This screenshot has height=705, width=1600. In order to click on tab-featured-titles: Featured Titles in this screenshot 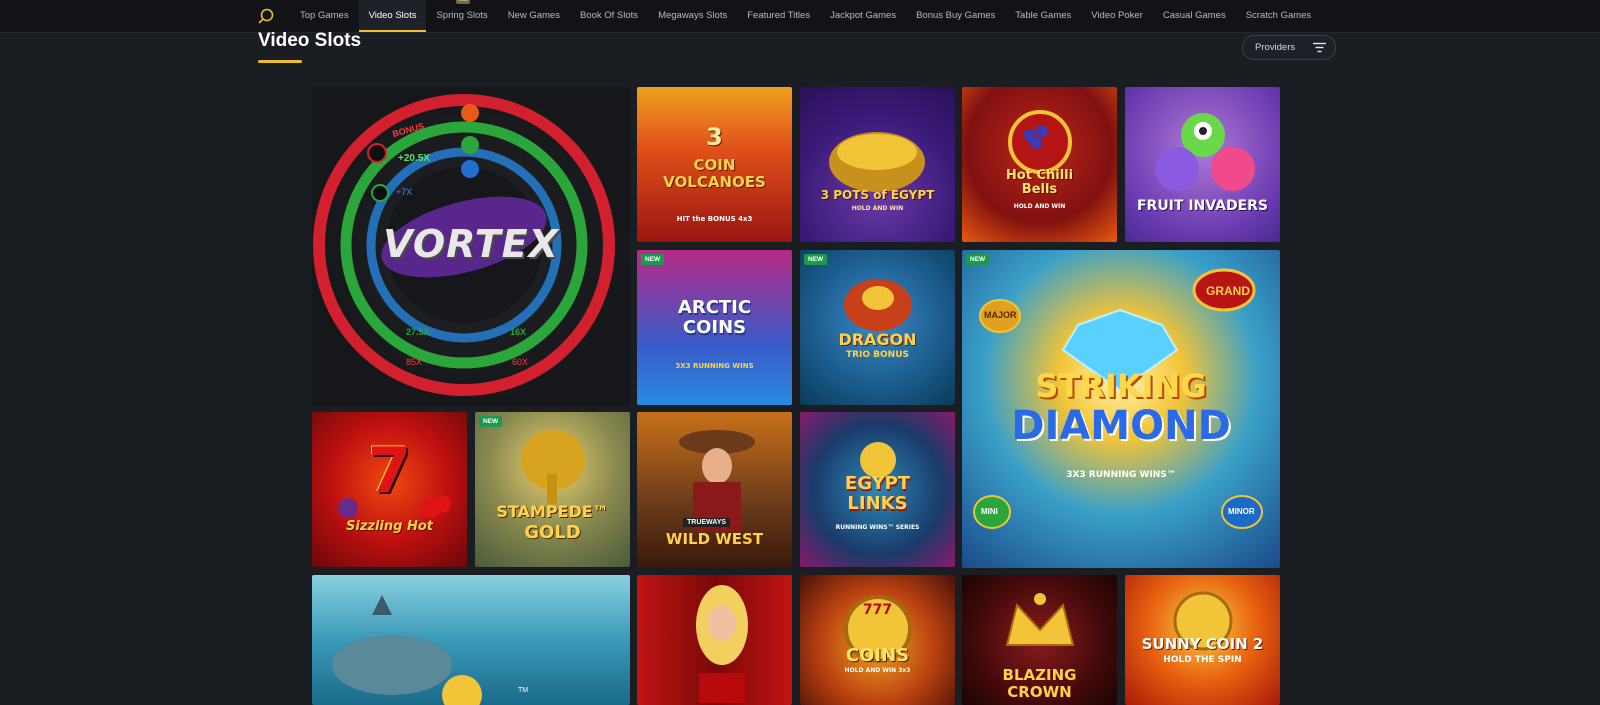, I will do `click(778, 16)`.